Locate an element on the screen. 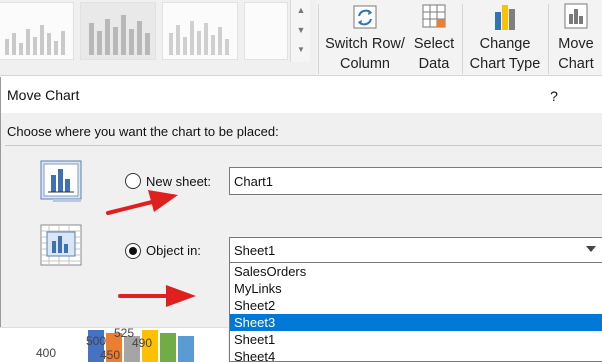 The image size is (602, 362). move-chart-button: Move Chart is located at coordinates (576, 37).